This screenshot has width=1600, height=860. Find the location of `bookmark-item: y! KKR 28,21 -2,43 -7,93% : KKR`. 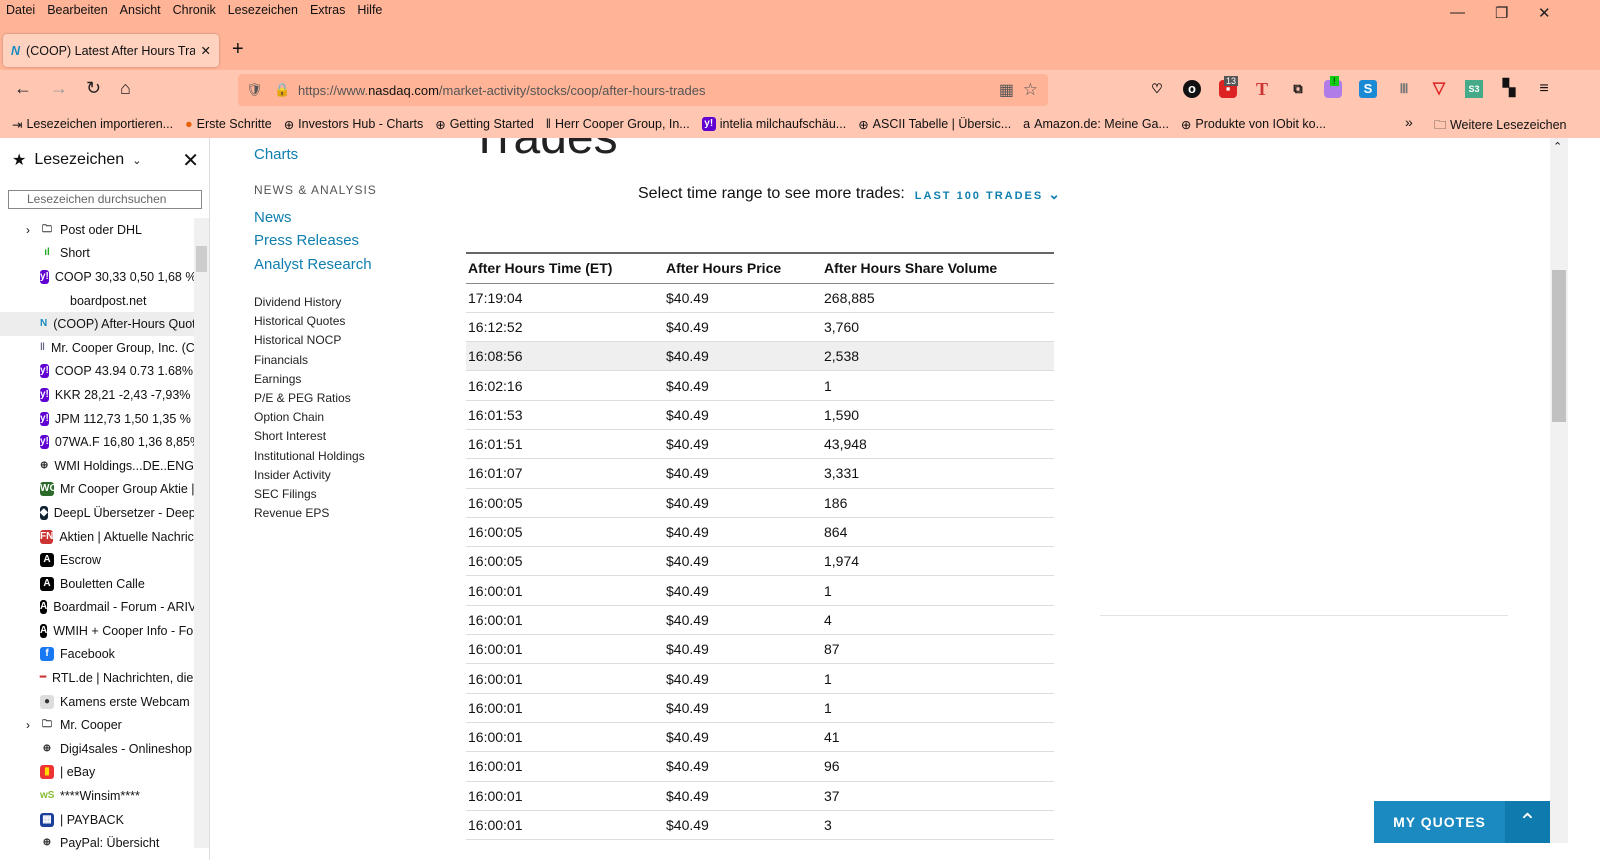

bookmark-item: y! KKR 28,21 -2,43 -7,93% : KKR is located at coordinates (97, 395).